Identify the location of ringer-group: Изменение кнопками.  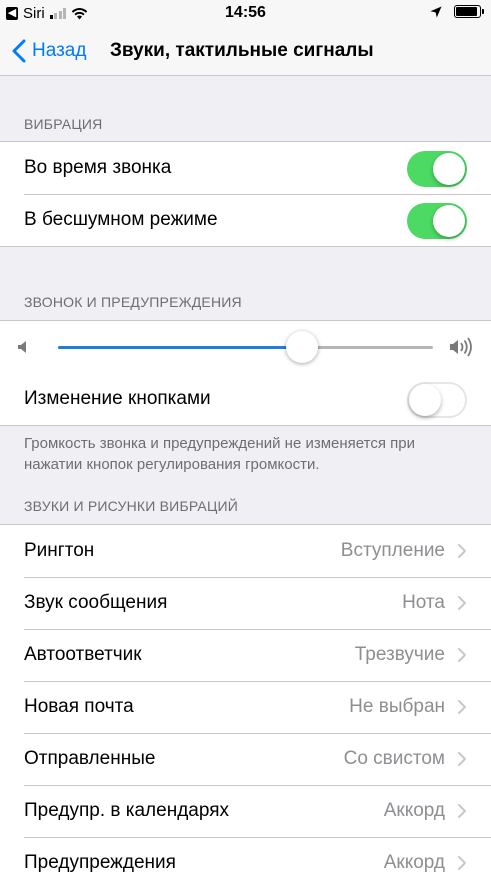
(245, 373).